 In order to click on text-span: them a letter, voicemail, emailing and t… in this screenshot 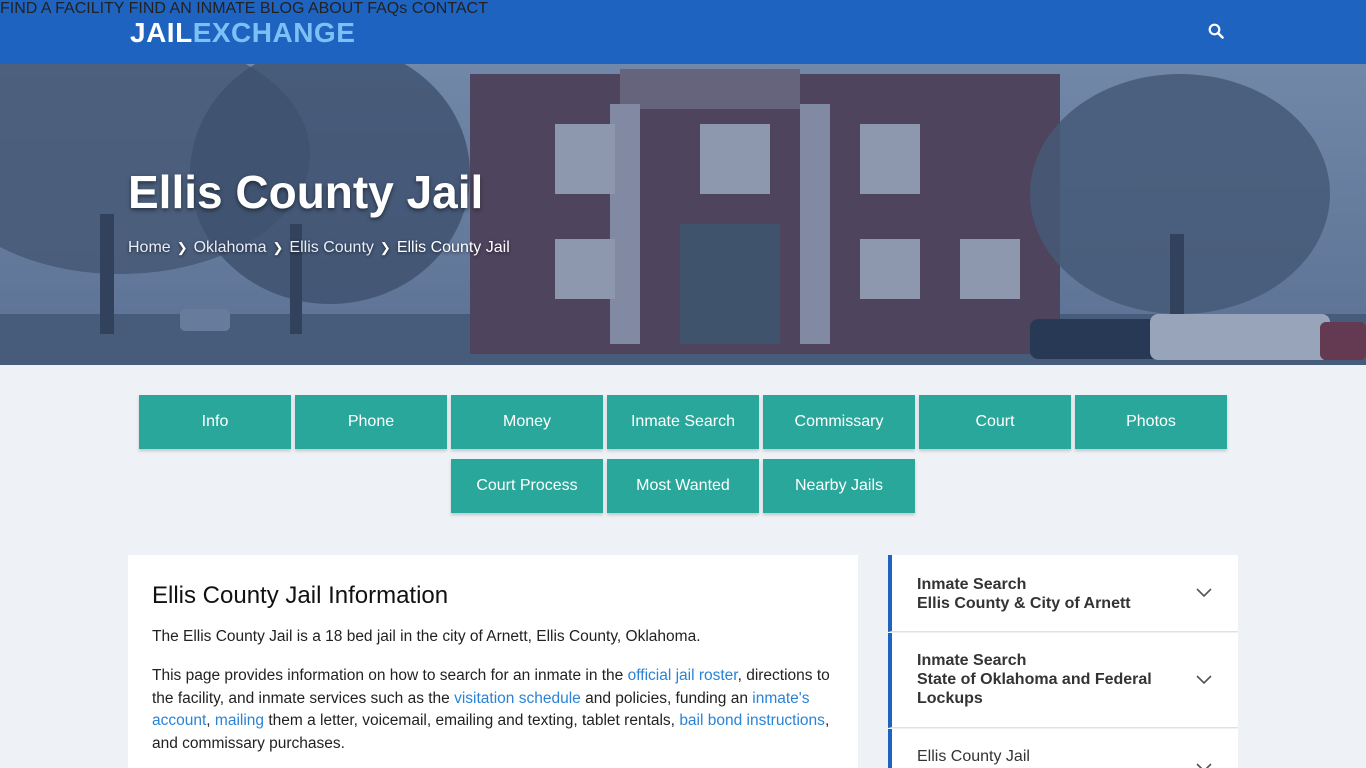, I will do `click(472, 720)`.